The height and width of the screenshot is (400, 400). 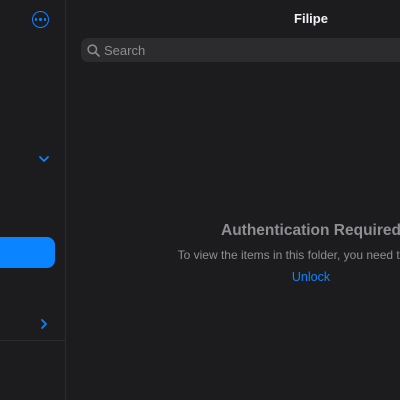 What do you see at coordinates (33, 340) in the screenshot?
I see `sidebar-divider` at bounding box center [33, 340].